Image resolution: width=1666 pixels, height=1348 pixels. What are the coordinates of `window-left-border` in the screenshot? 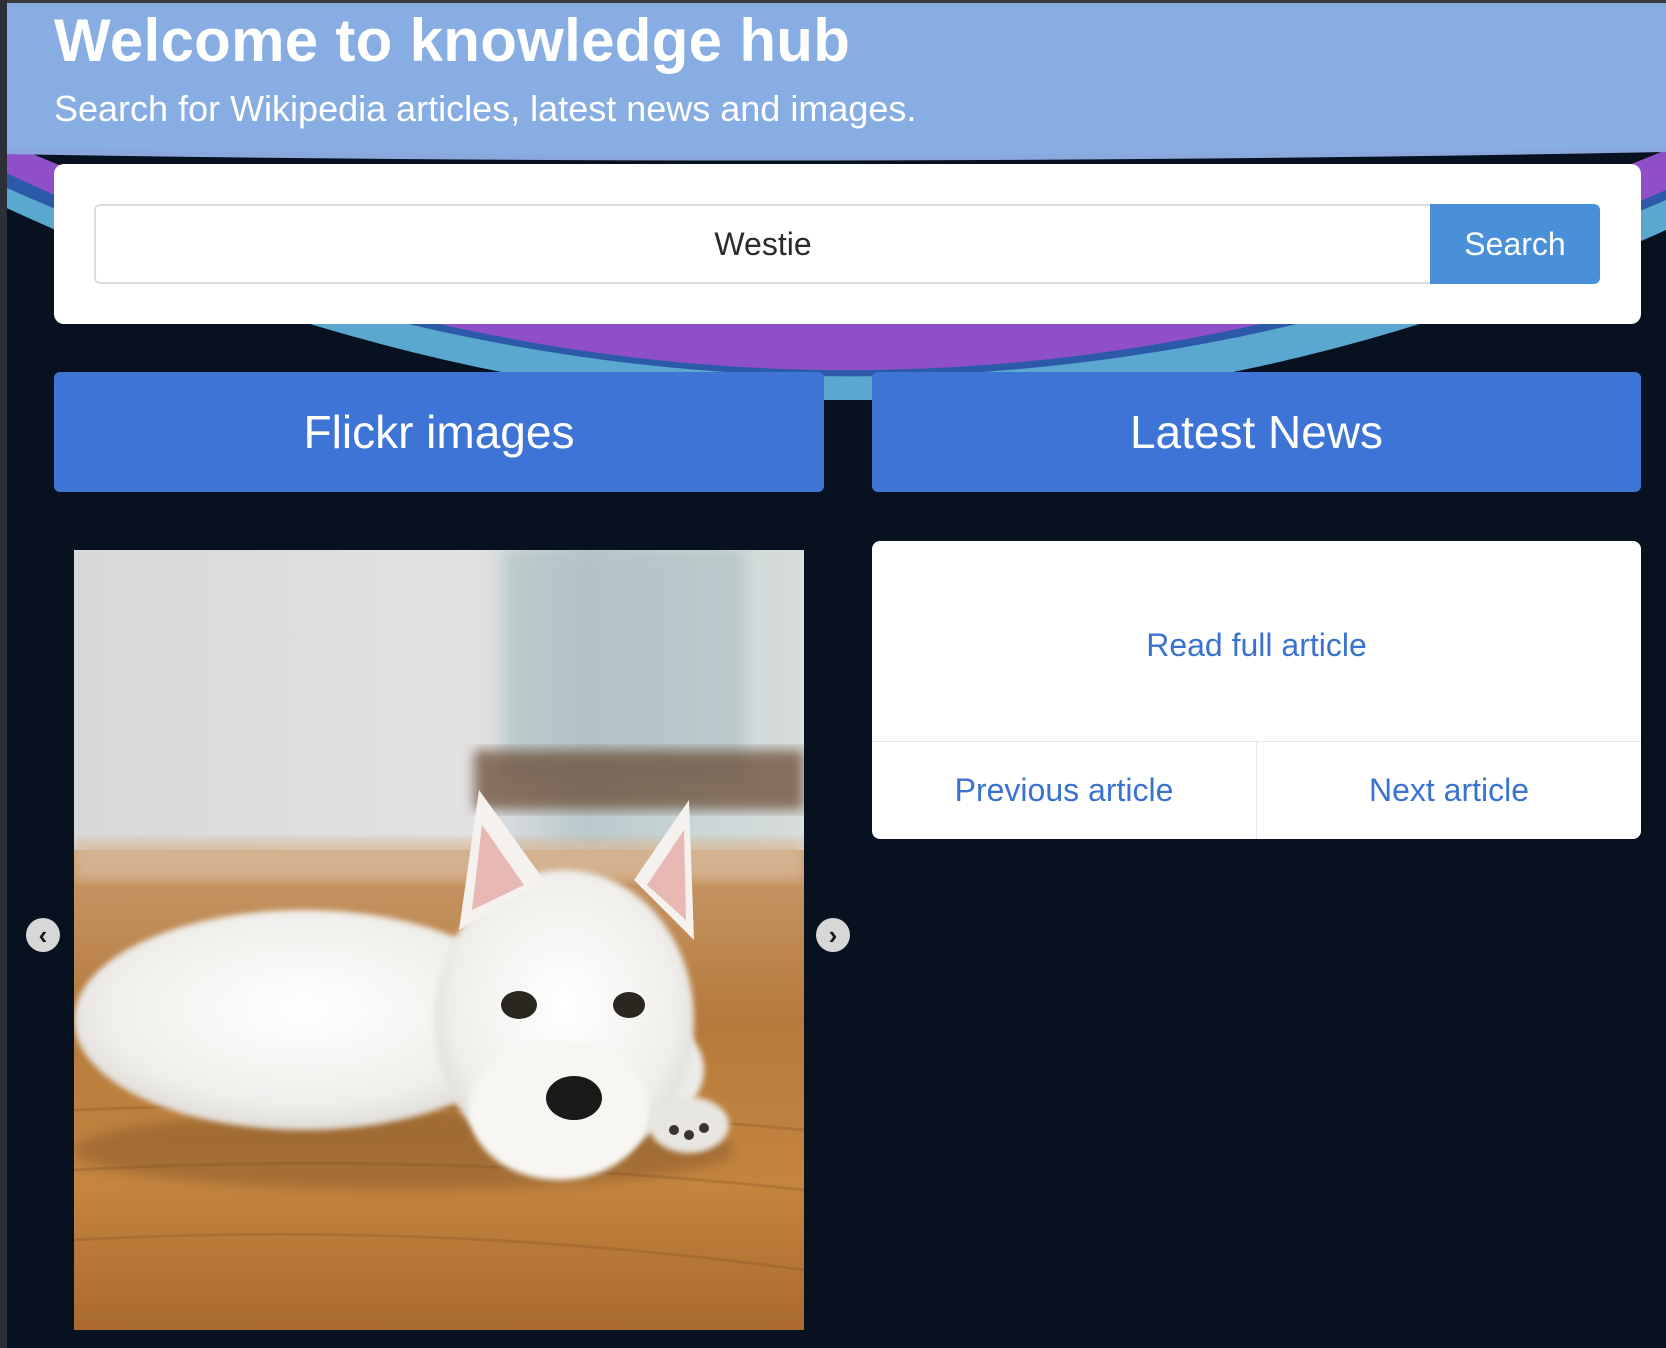 It's located at (3, 674).